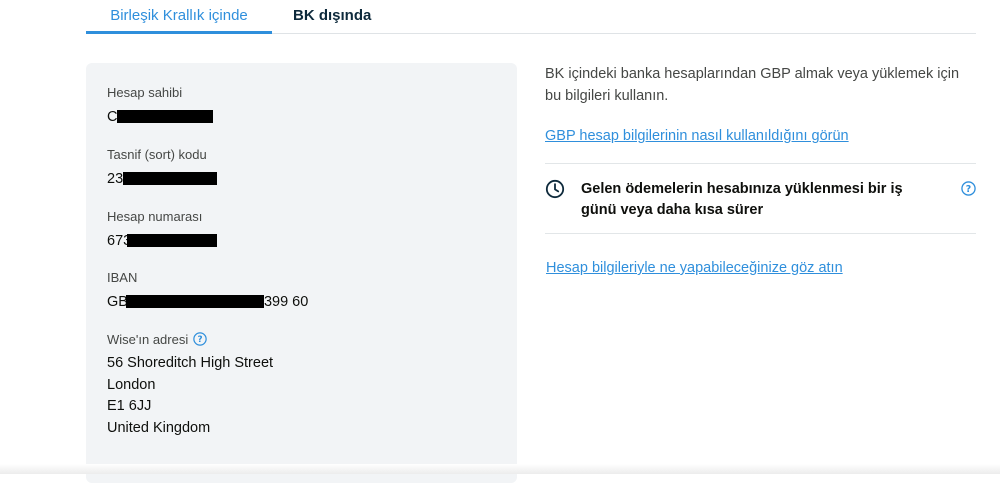 The height and width of the screenshot is (483, 1000). Describe the element at coordinates (162, 231) in the screenshot. I see `account-number-field: Hesap numarası 673` at that location.